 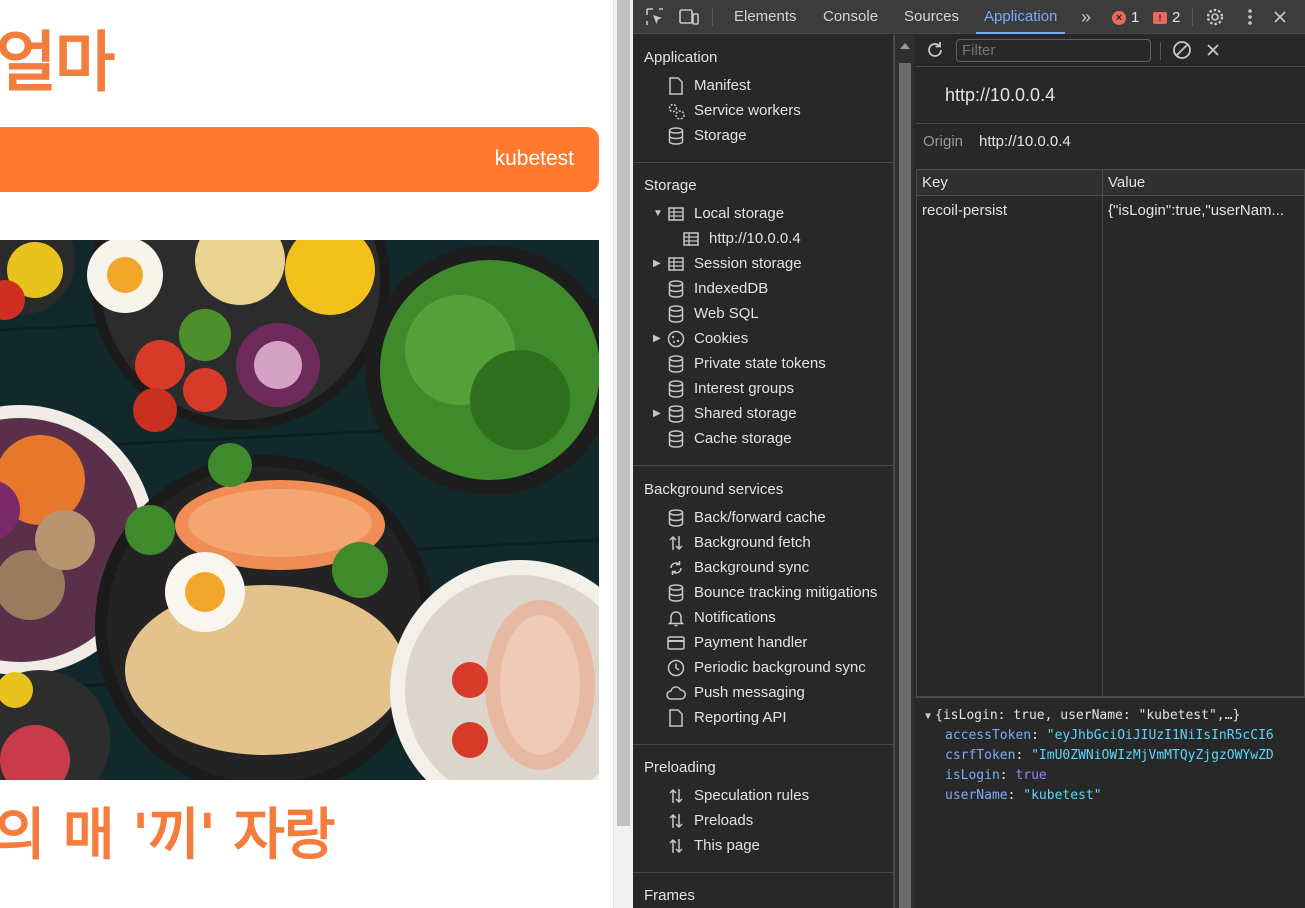 I want to click on preview-divider, so click(x=1110, y=697).